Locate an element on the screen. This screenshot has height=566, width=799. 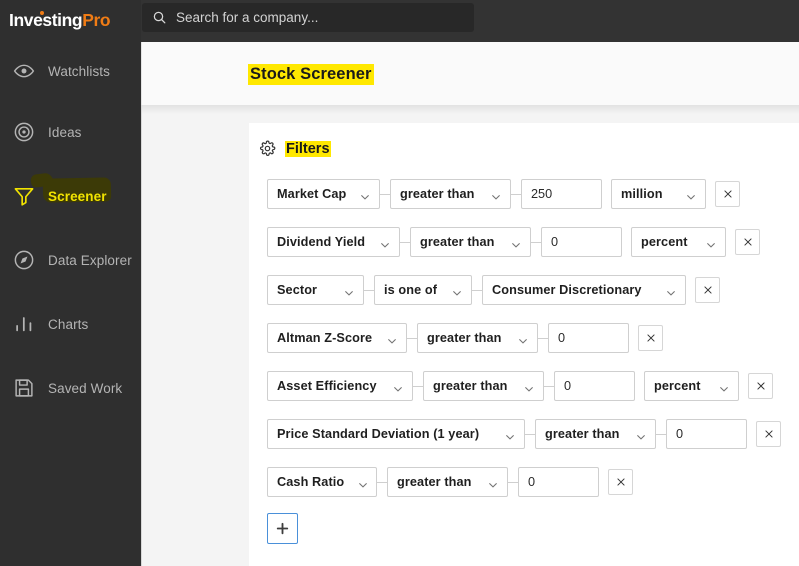
filter-metric-label: Sector is located at coordinates (297, 290).